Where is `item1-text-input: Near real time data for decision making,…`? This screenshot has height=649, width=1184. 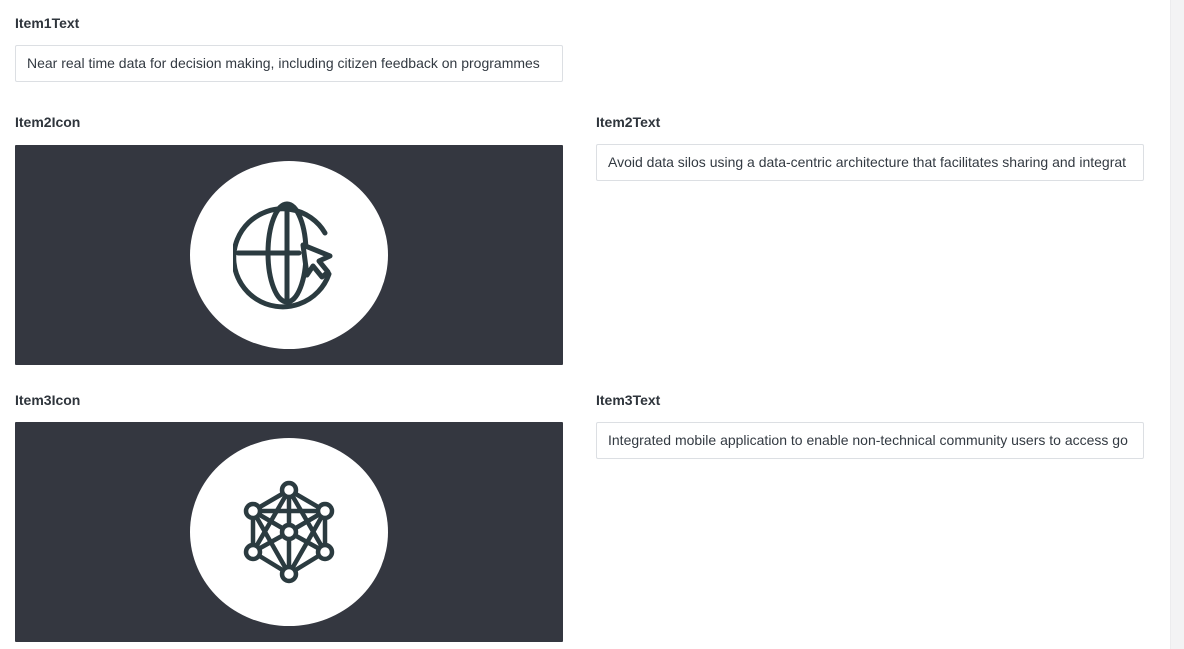 item1-text-input: Near real time data for decision making,… is located at coordinates (289, 63).